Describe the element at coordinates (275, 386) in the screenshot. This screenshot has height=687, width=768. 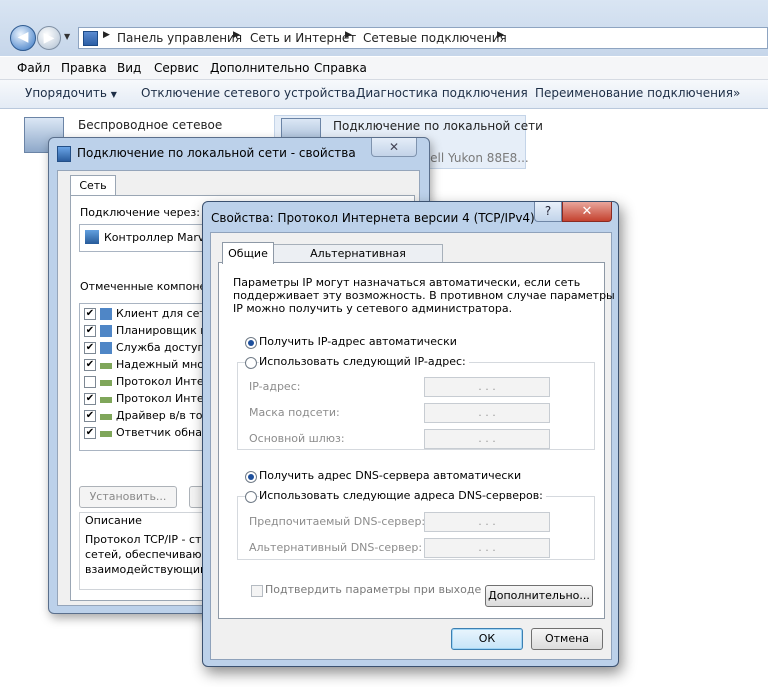
I see `ip-address-label: IP-адрес:` at that location.